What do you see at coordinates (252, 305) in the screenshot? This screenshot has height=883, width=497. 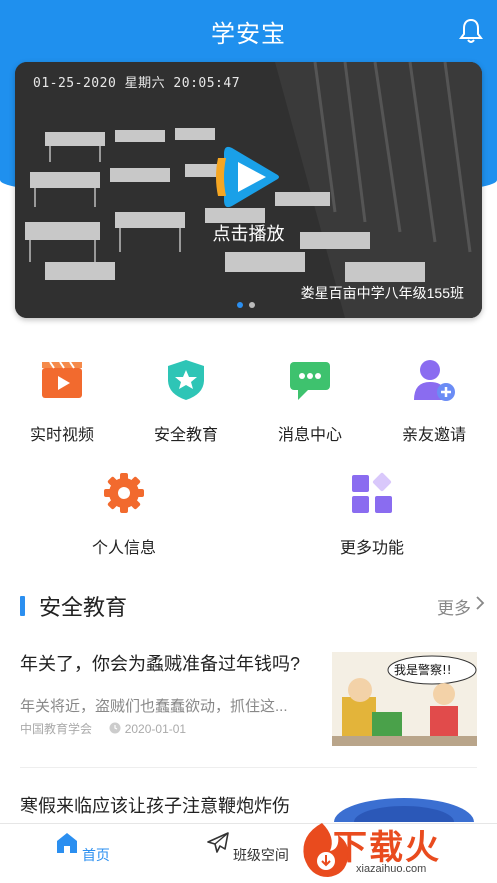 I see `carousel-dot` at bounding box center [252, 305].